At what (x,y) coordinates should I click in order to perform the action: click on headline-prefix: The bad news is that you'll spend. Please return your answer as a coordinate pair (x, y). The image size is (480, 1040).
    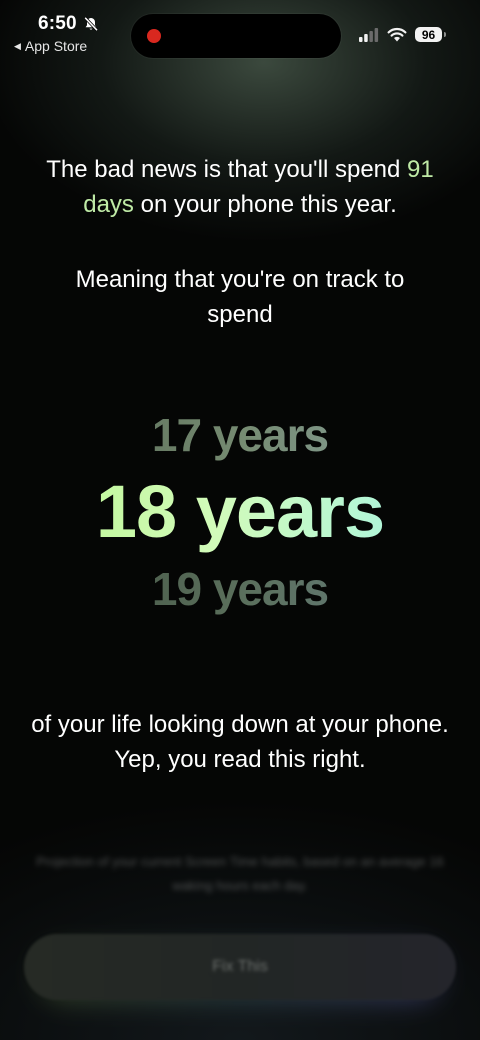
    Looking at the image, I should click on (223, 169).